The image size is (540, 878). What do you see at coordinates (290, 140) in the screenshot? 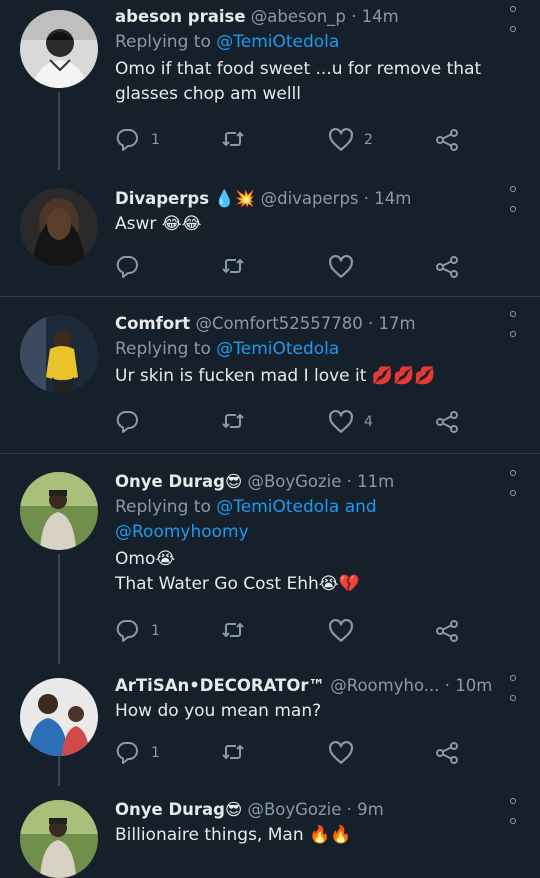
I see `tweet-actions: 1 2` at bounding box center [290, 140].